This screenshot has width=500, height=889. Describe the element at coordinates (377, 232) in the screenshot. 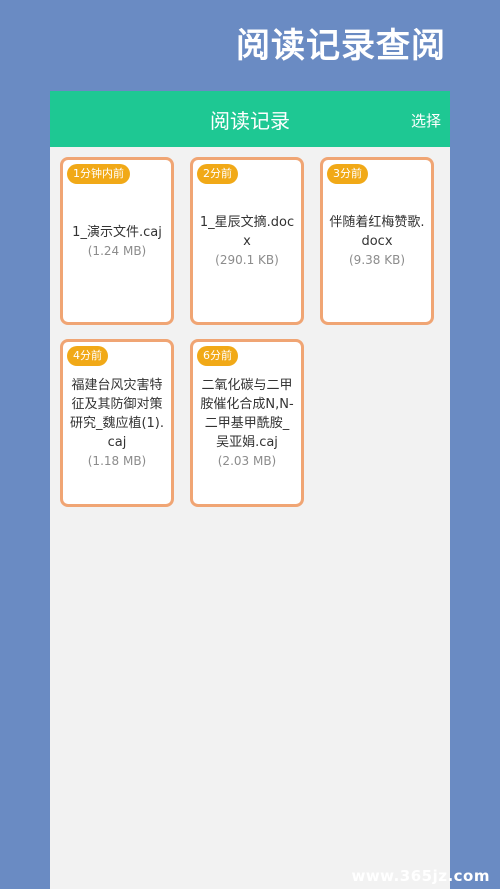

I see `file-name: 伴随着红梅赞歌.docx` at that location.